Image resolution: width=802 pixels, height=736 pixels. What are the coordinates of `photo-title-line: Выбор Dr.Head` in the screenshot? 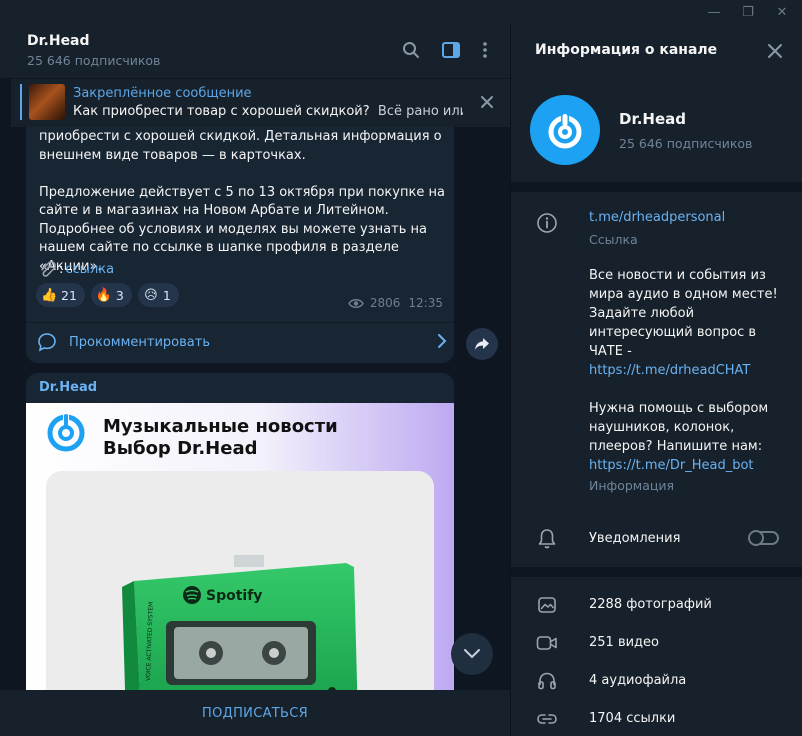 It's located at (180, 448).